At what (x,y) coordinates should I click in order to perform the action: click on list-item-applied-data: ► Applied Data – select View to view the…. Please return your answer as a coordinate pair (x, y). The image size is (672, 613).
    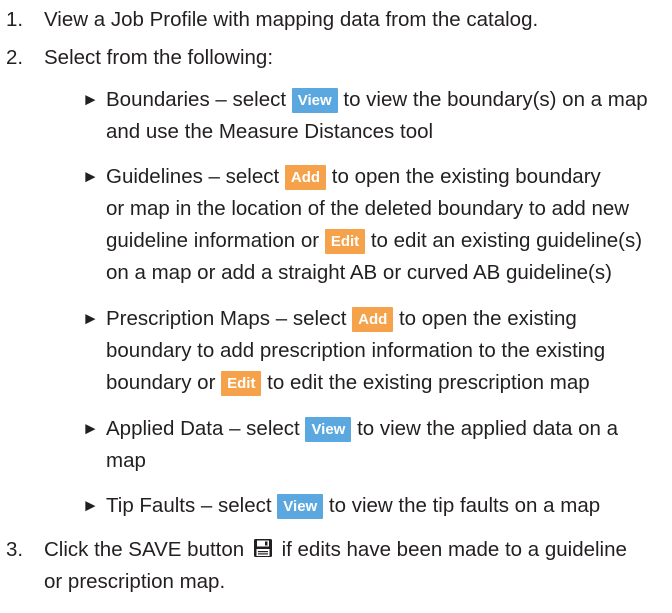
    Looking at the image, I should click on (374, 445).